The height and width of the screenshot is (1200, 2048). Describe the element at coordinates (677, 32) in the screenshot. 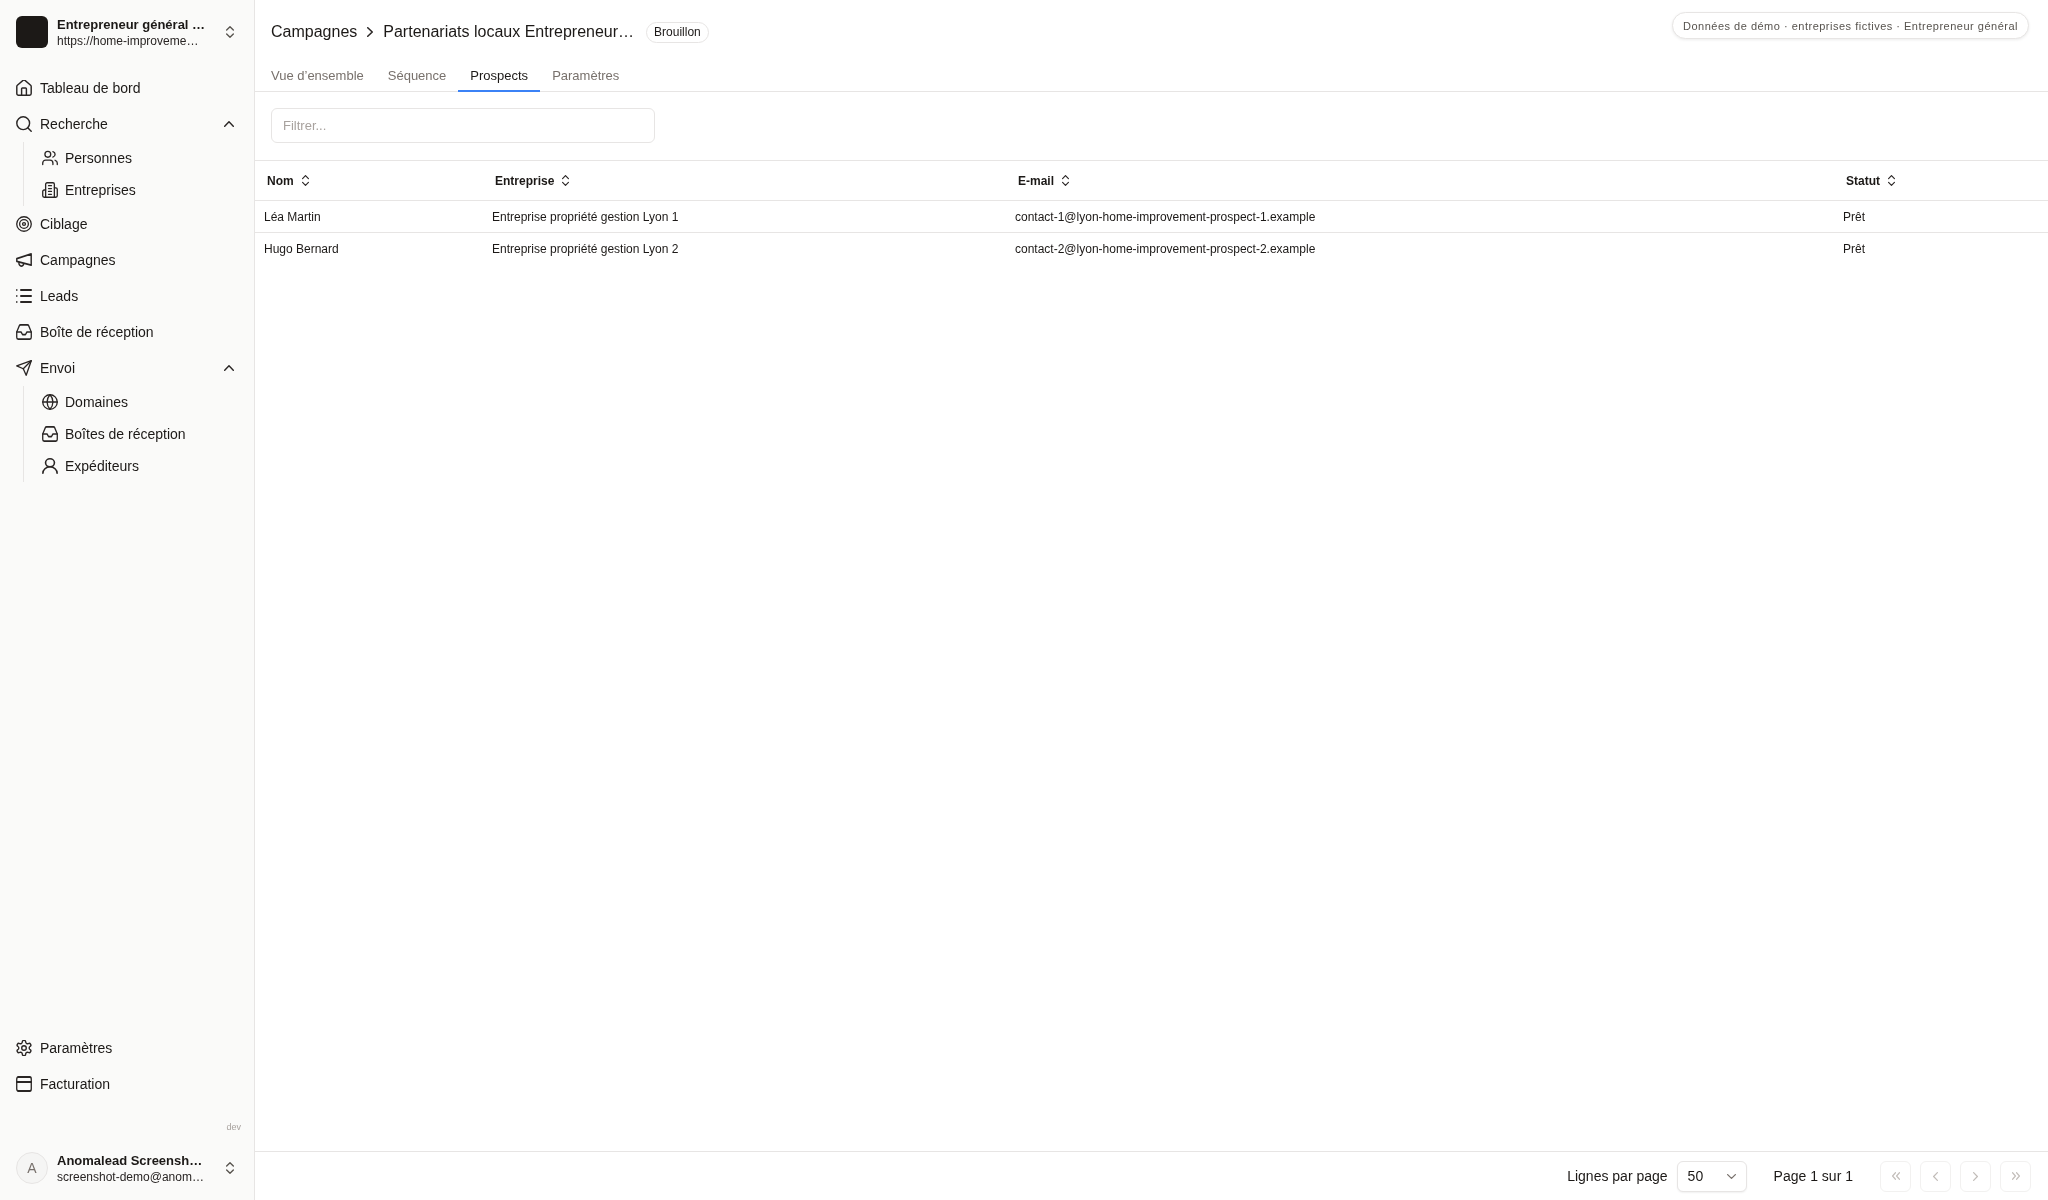

I see `status-badge: Brouillon` at that location.